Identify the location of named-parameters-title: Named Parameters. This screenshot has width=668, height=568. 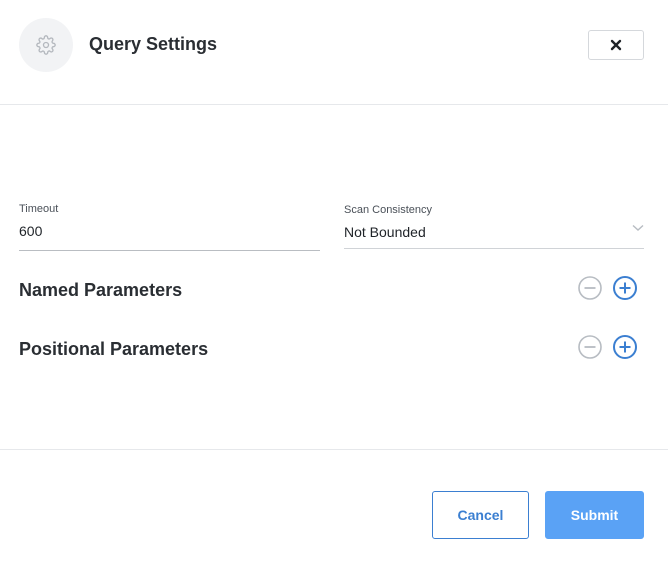
(101, 290).